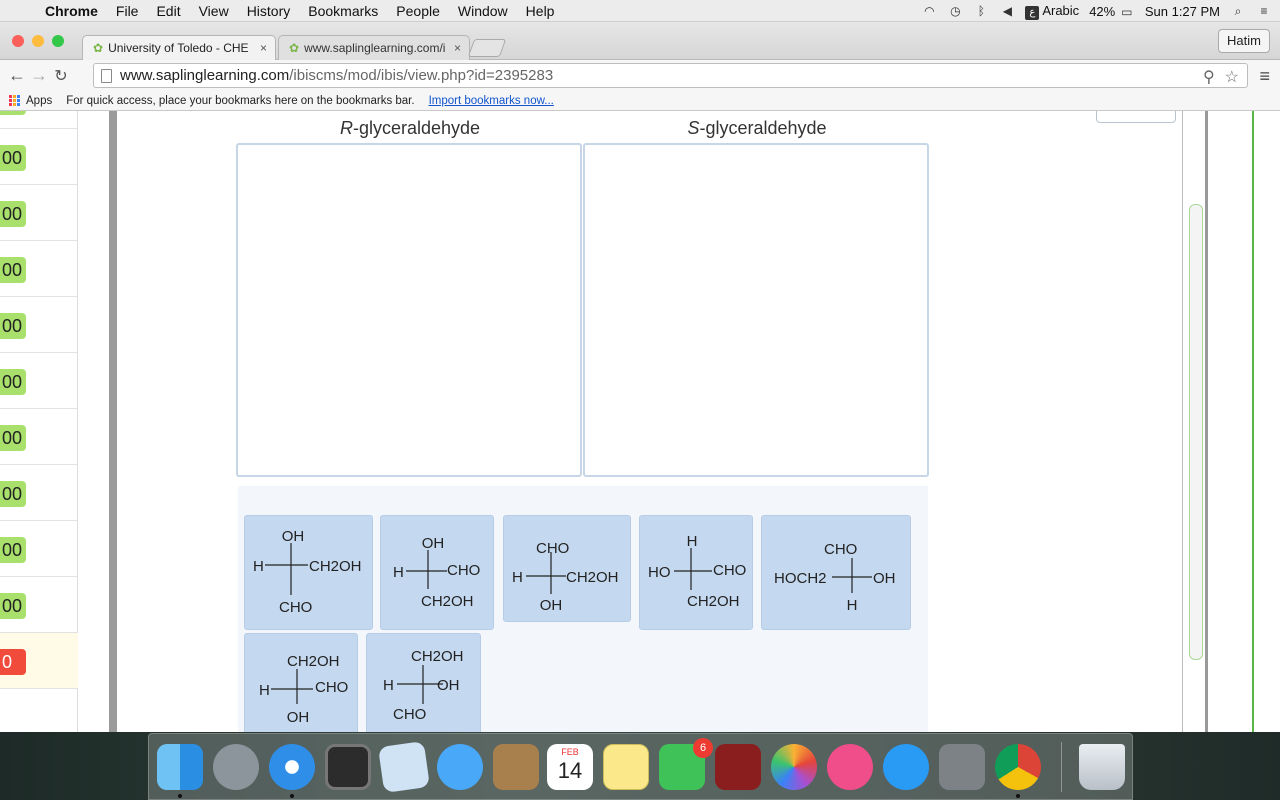  Describe the element at coordinates (61, 76) in the screenshot. I see `reload-icon: ↻` at that location.